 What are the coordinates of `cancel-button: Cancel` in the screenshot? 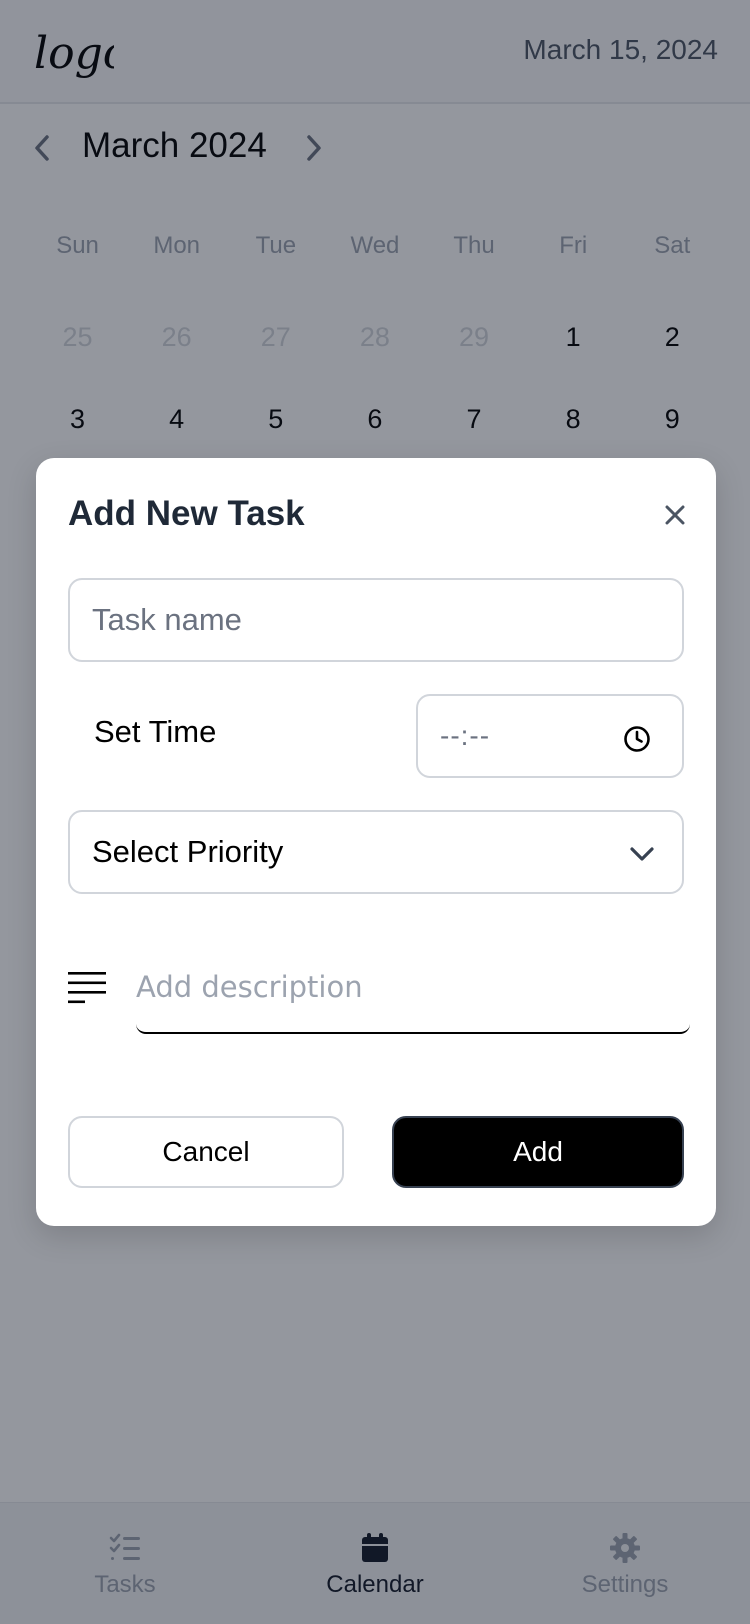 It's located at (206, 1152).